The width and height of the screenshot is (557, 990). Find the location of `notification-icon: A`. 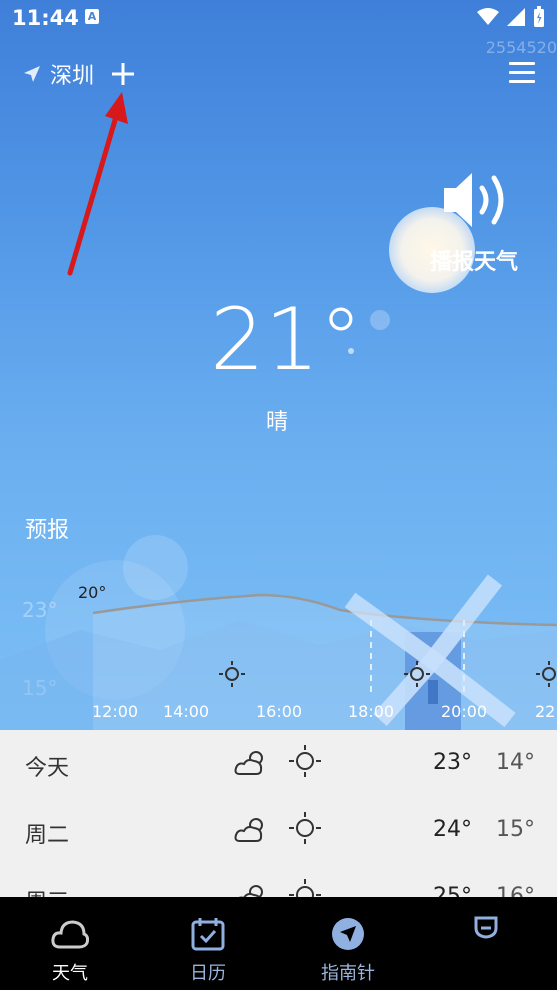

notification-icon: A is located at coordinates (92, 16).